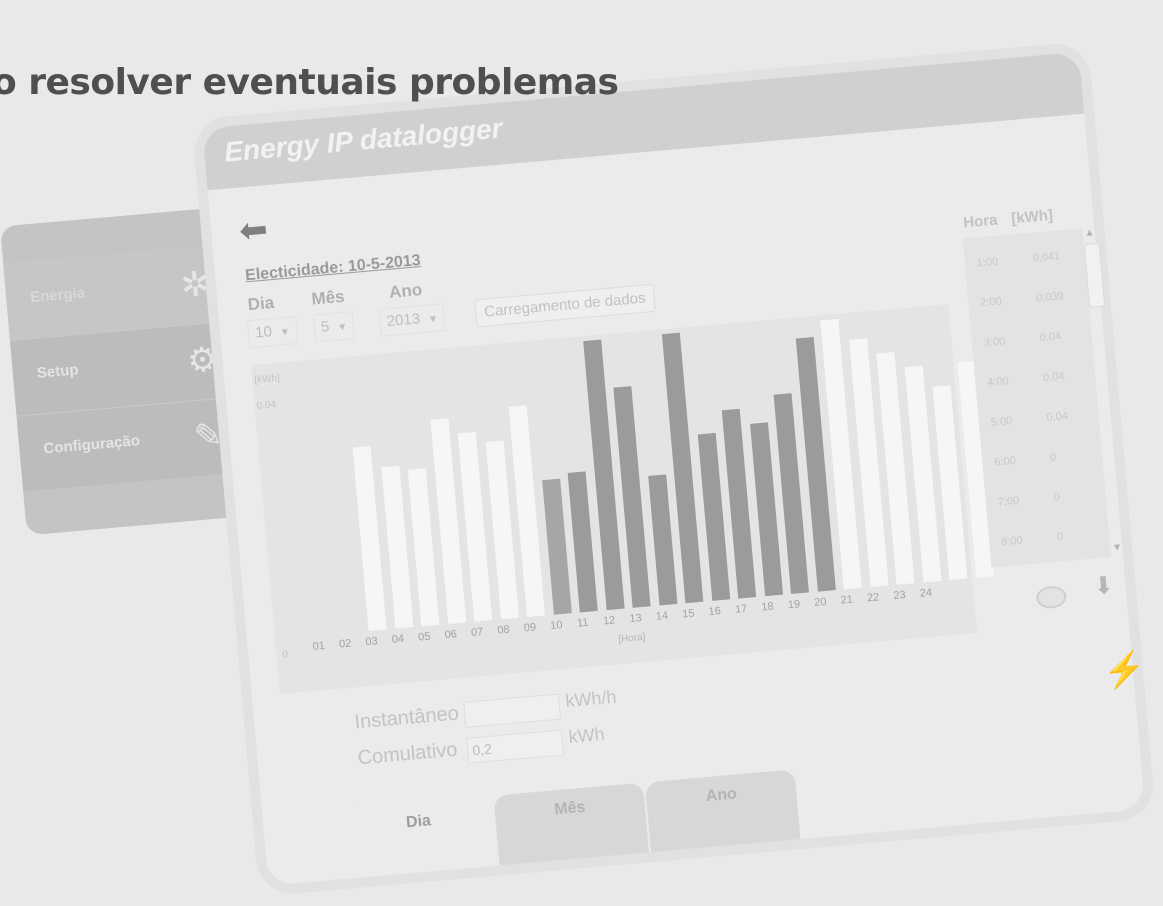 The width and height of the screenshot is (1163, 906). Describe the element at coordinates (208, 436) in the screenshot. I see `pencil-icon: ✎` at that location.